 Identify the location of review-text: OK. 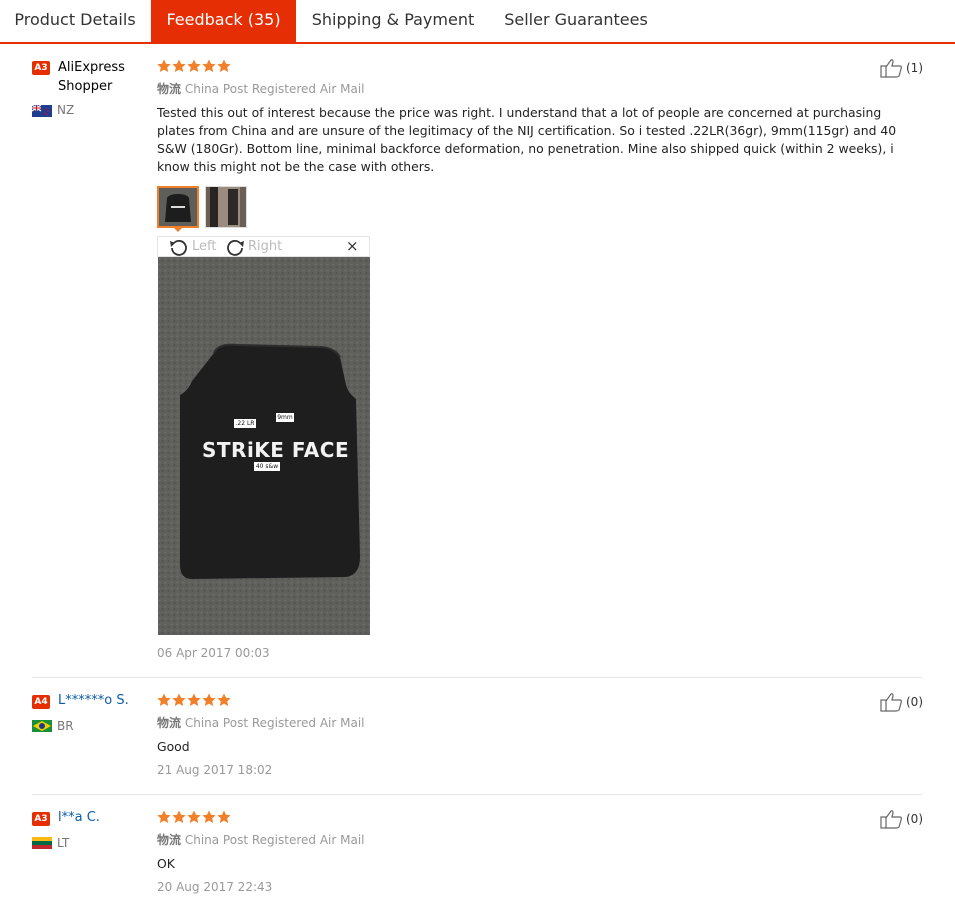
(166, 863).